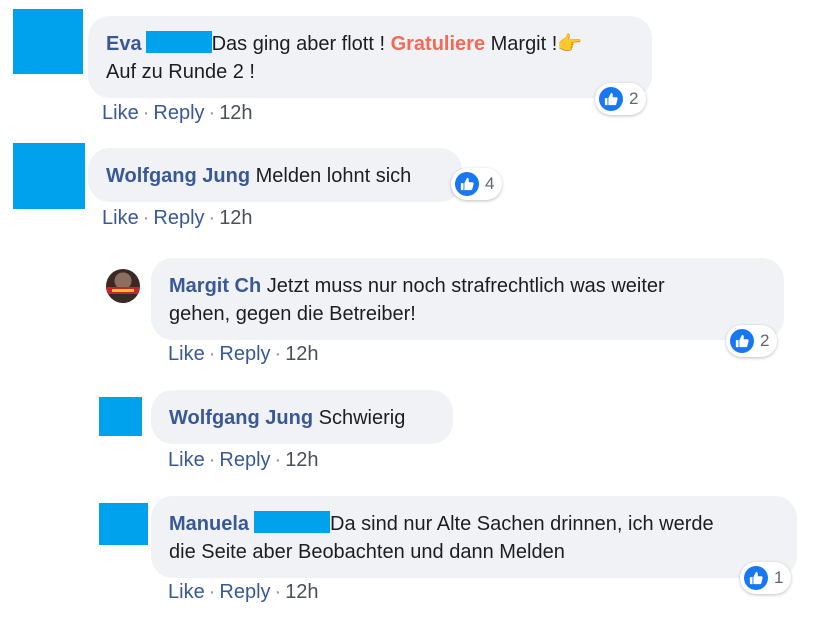  I want to click on reply-text-line2: gehen, gegen die Betreiber!, so click(292, 314).